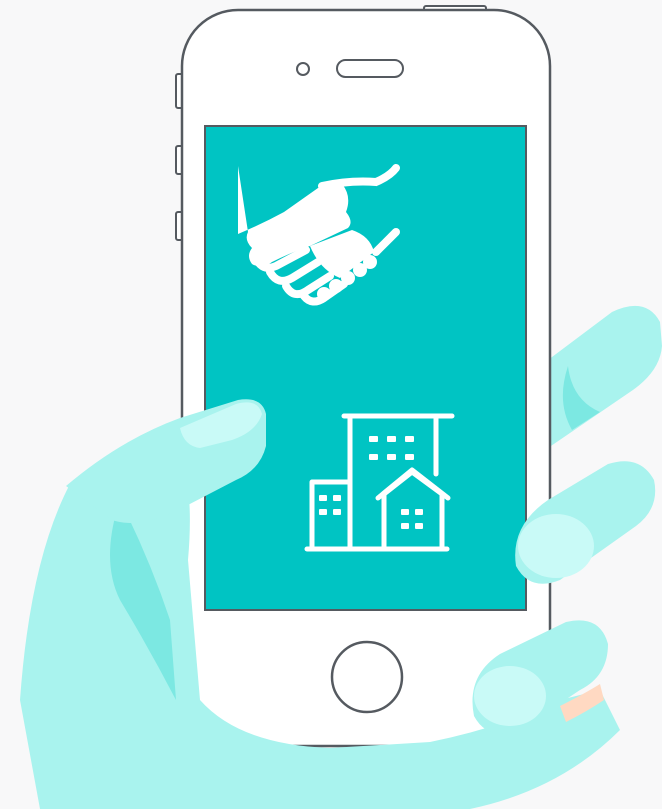 The image size is (662, 809). What do you see at coordinates (605, 376) in the screenshot?
I see `back-fingers` at bounding box center [605, 376].